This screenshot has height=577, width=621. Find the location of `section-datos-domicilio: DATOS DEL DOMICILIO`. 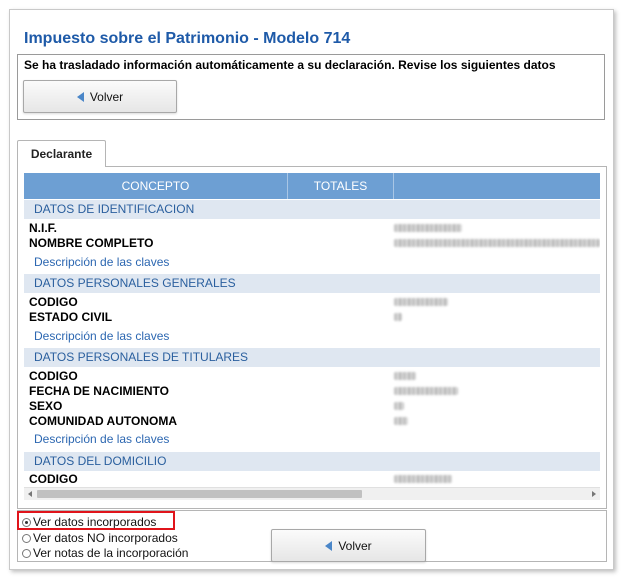

section-datos-domicilio: DATOS DEL DOMICILIO is located at coordinates (312, 461).